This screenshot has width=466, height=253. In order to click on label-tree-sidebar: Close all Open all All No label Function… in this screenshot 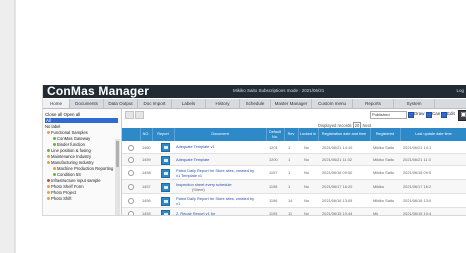, I will do `click(82, 162)`.